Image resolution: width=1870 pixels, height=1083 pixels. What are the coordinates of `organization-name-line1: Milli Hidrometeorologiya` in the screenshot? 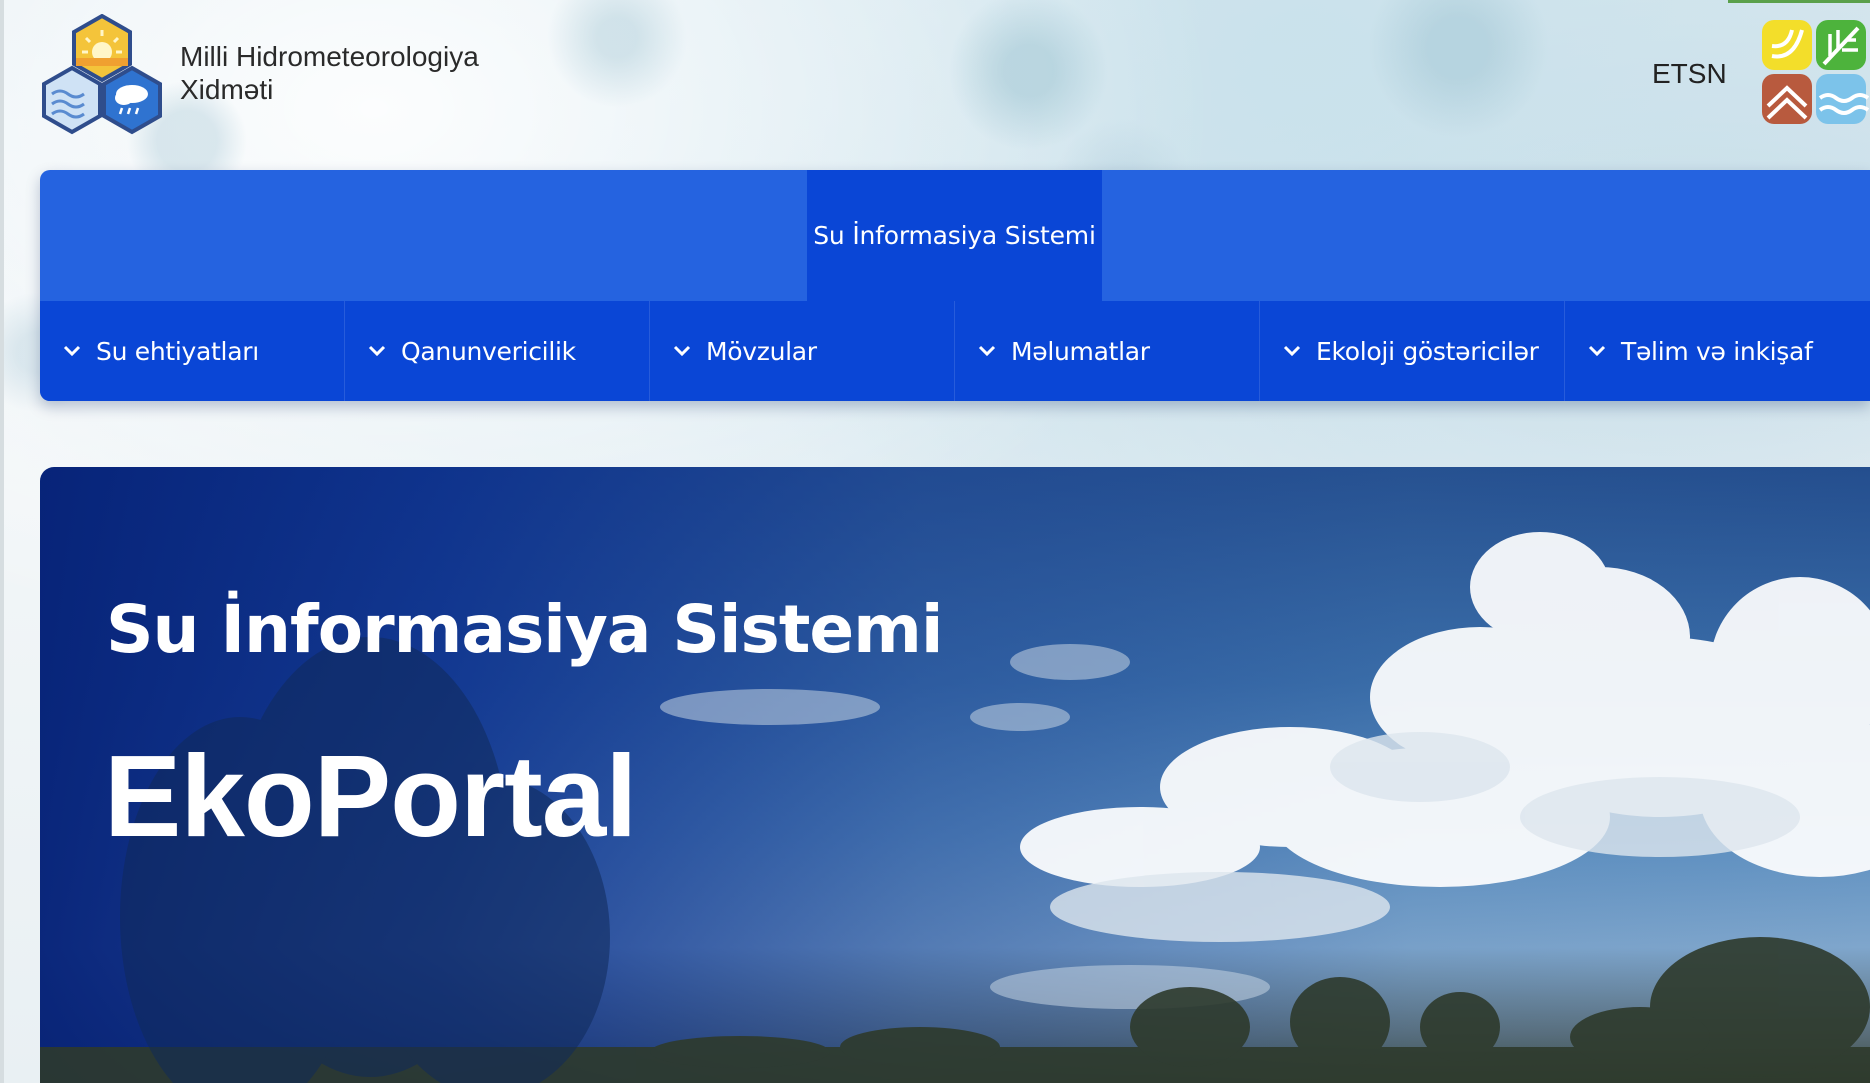 It's located at (329, 56).